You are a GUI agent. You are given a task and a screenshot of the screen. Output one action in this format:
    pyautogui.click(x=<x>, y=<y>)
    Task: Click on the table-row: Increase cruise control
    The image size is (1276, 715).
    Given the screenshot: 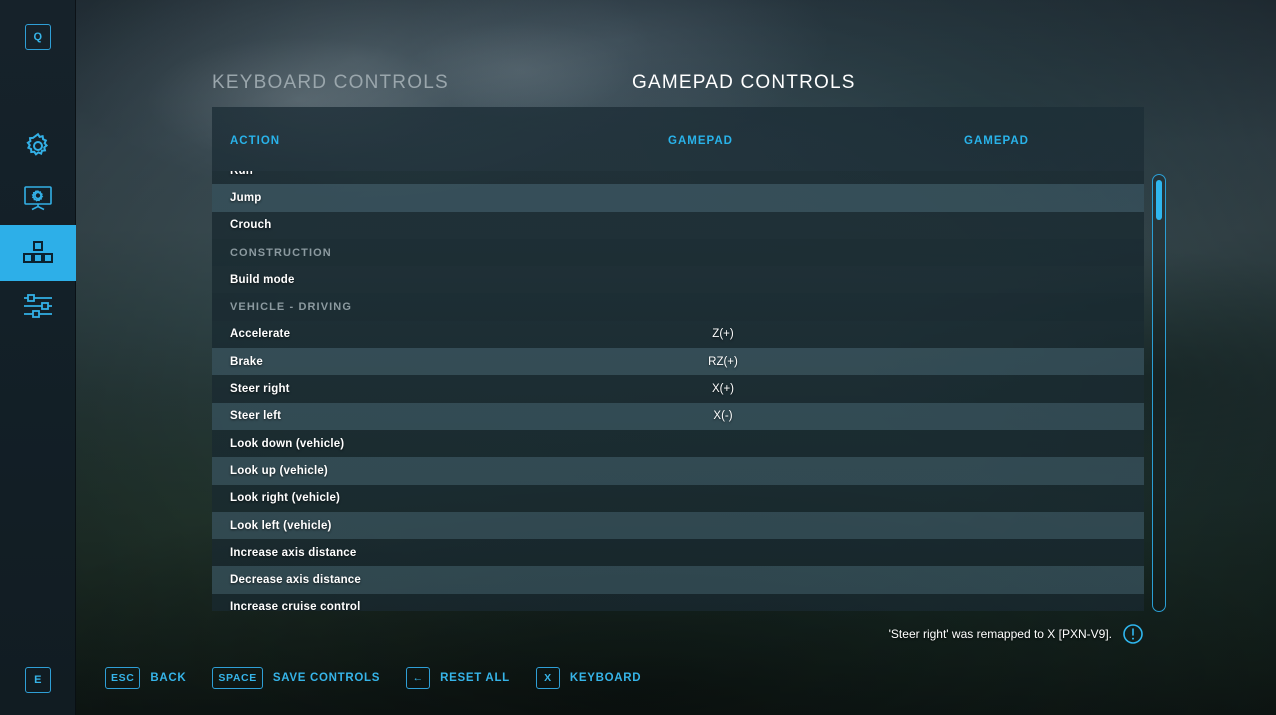 What is the action you would take?
    pyautogui.click(x=678, y=602)
    